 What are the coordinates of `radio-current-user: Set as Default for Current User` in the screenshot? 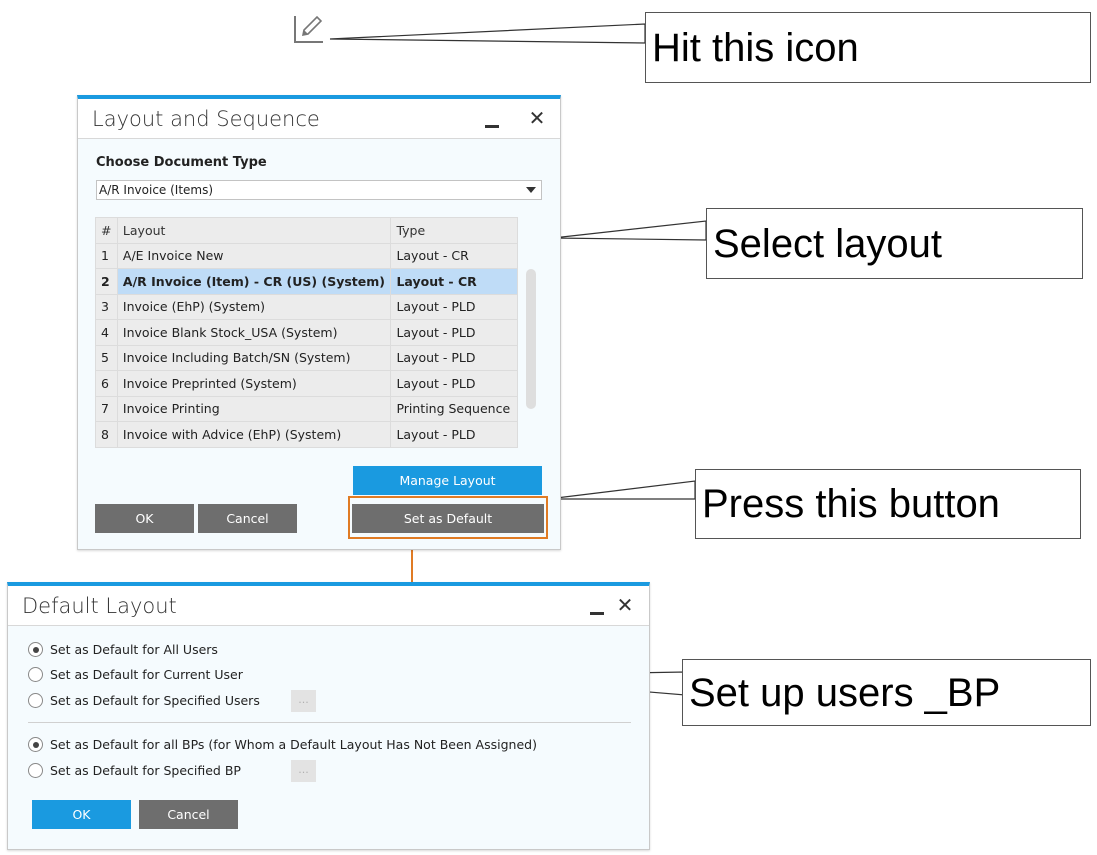 It's located at (135, 674).